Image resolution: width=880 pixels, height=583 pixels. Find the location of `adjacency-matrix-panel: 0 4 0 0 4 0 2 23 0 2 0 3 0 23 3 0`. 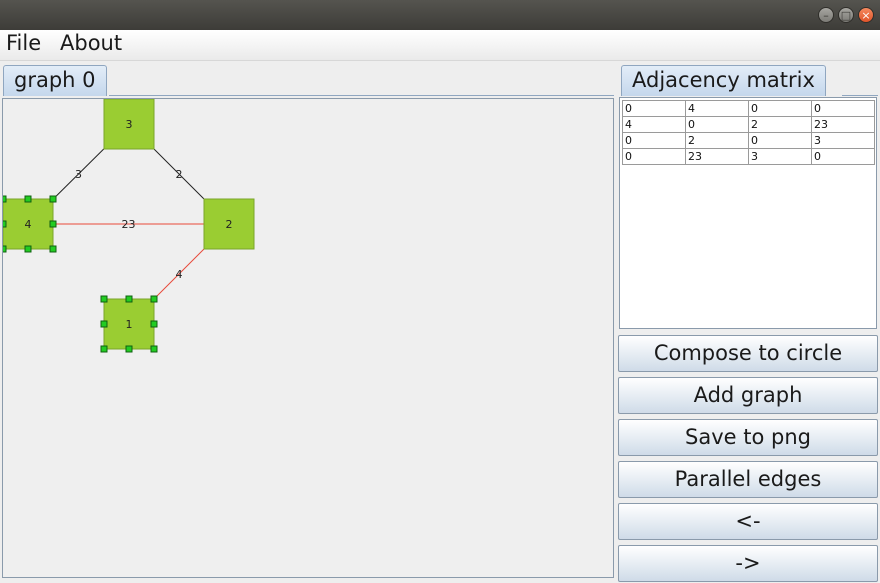

adjacency-matrix-panel: 0 4 0 0 4 0 2 23 0 2 0 3 0 23 3 0 is located at coordinates (748, 213).